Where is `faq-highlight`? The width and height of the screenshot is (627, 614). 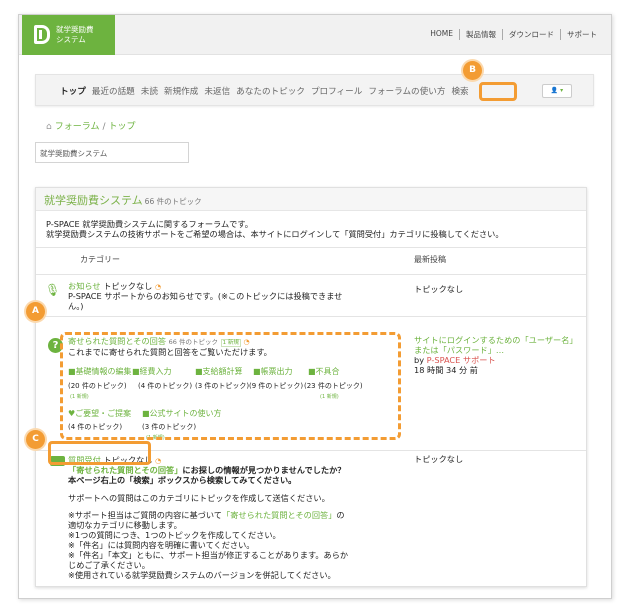
faq-highlight is located at coordinates (230, 386).